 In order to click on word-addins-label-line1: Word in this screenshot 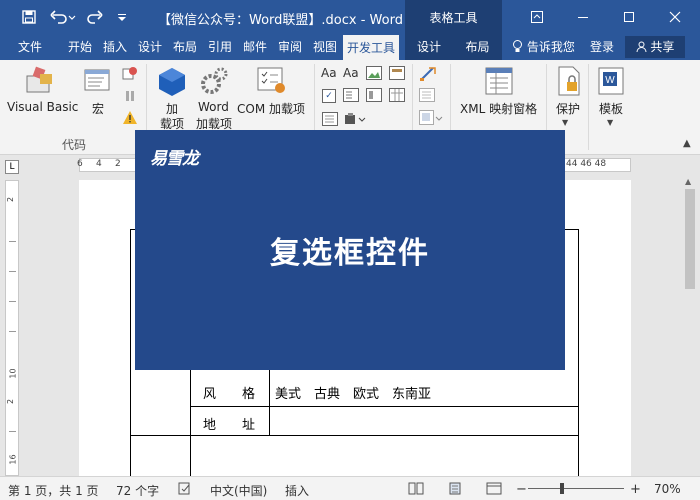, I will do `click(213, 107)`.